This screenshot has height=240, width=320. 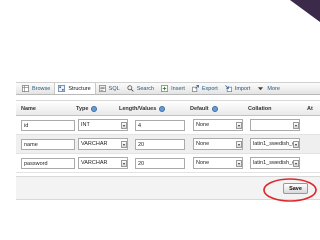 I want to click on column-header-length-label: Length/Values, so click(x=138, y=108).